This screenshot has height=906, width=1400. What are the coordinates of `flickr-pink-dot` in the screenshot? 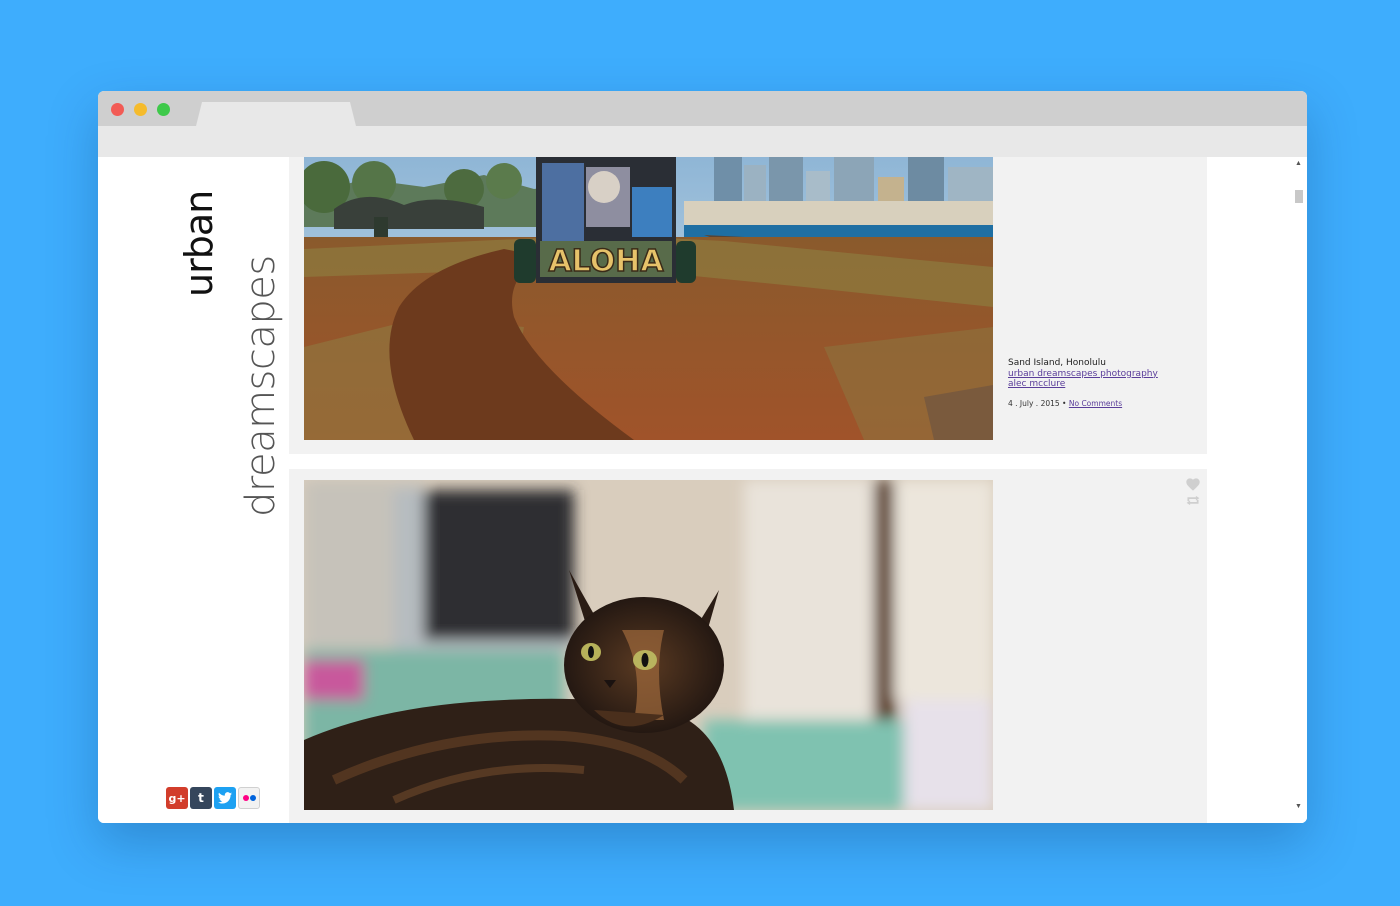 It's located at (245, 798).